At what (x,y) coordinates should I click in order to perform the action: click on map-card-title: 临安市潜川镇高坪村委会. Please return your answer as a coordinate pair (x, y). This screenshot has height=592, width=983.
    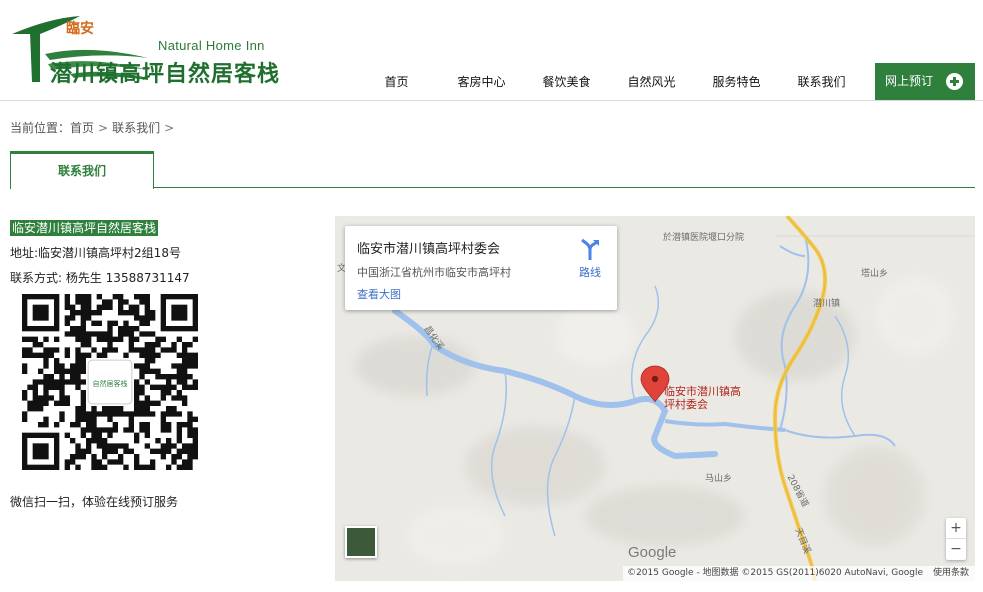
    Looking at the image, I should click on (429, 249).